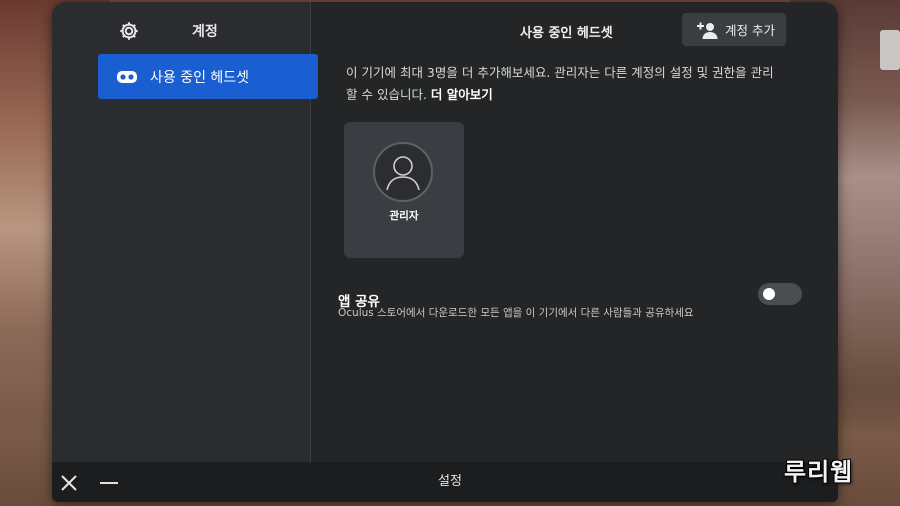 Image resolution: width=900 pixels, height=506 pixels. I want to click on watermark: 루리웹, so click(819, 472).